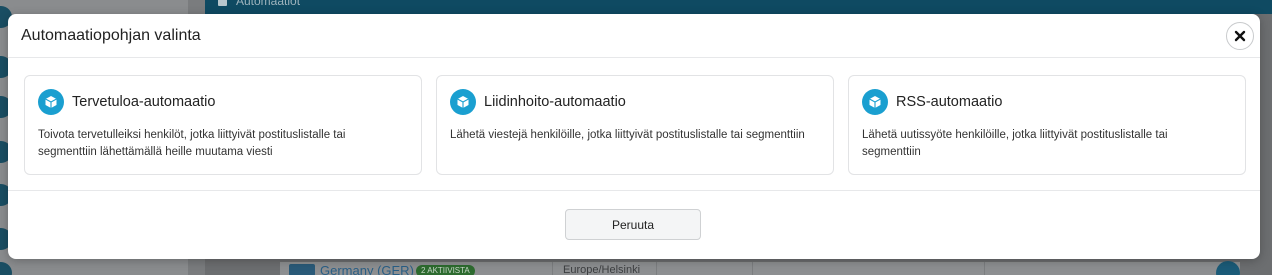 This screenshot has width=1272, height=275. Describe the element at coordinates (111, 35) in the screenshot. I see `modal-title: Automaatiopohjan valinta` at that location.